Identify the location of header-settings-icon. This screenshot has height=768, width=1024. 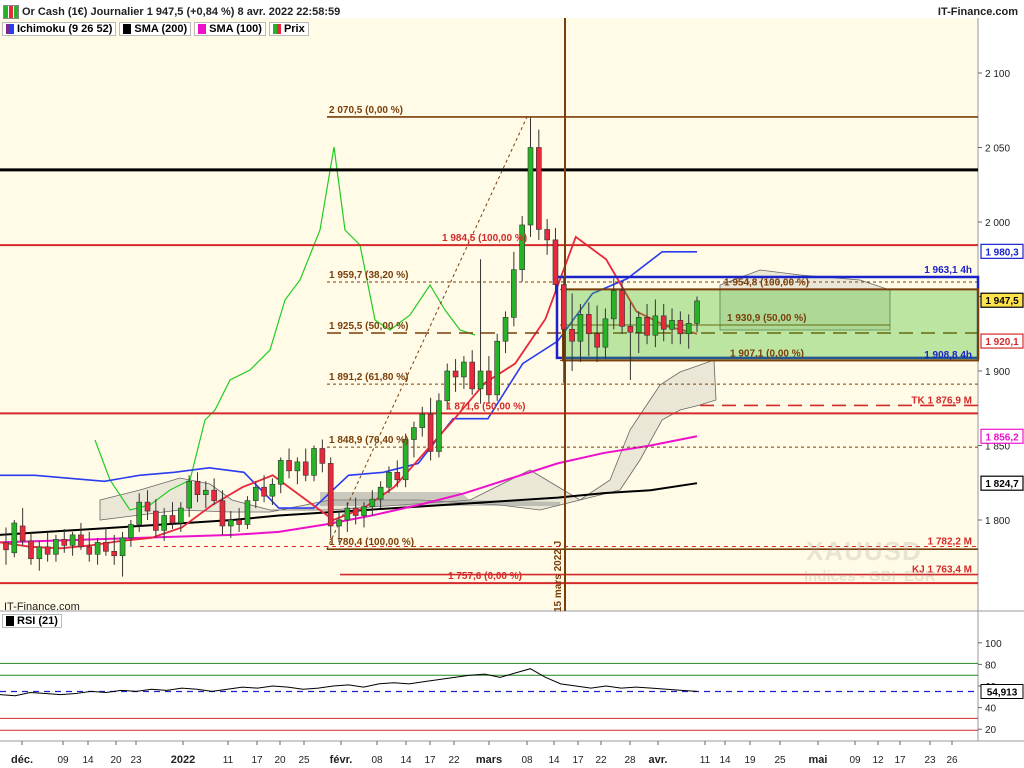
(11, 12).